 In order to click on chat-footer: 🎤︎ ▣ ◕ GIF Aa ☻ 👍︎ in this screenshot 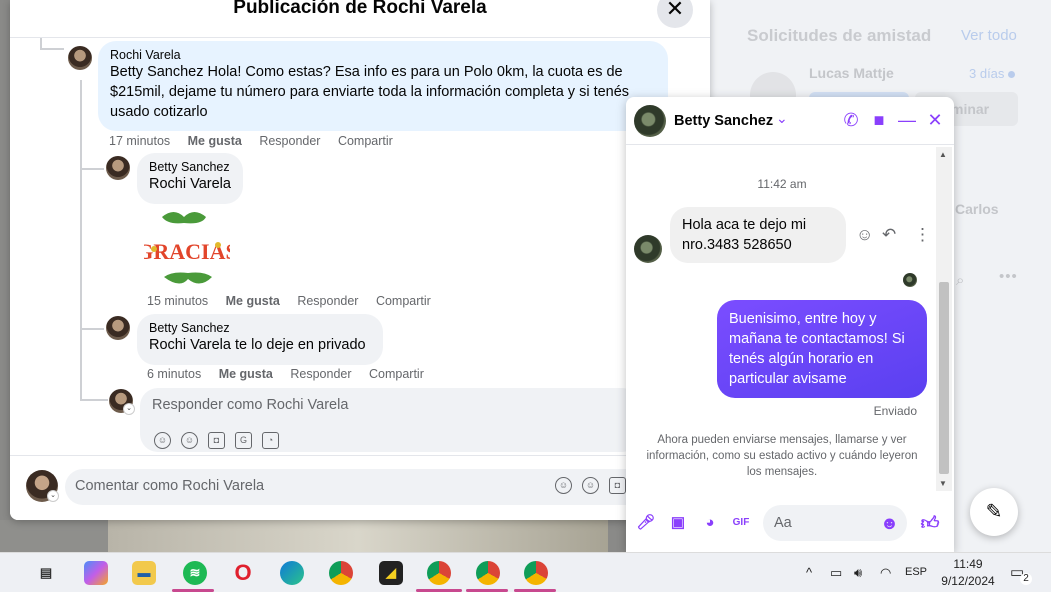, I will do `click(790, 523)`.